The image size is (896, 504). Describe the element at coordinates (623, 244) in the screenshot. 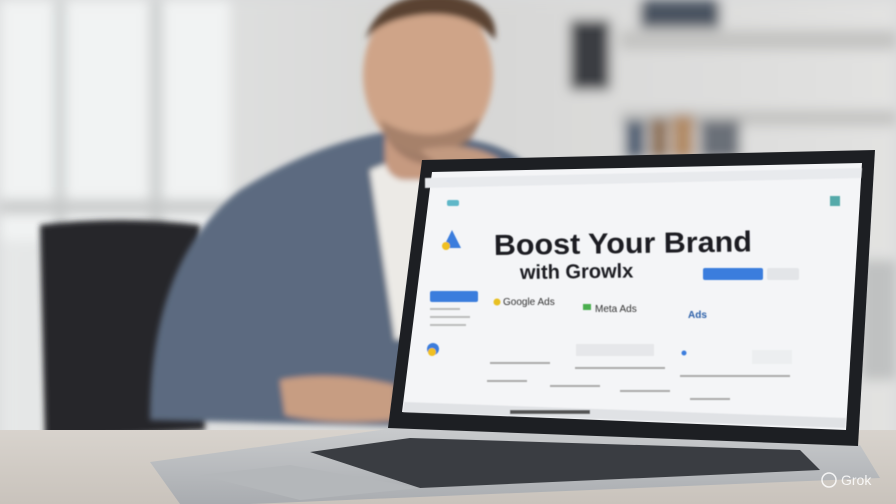

I see `headline: Boost Your Brand` at that location.